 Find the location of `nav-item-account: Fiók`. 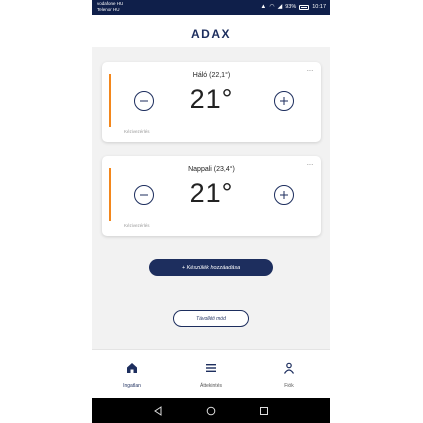

nav-item-account: Fiók is located at coordinates (289, 374).